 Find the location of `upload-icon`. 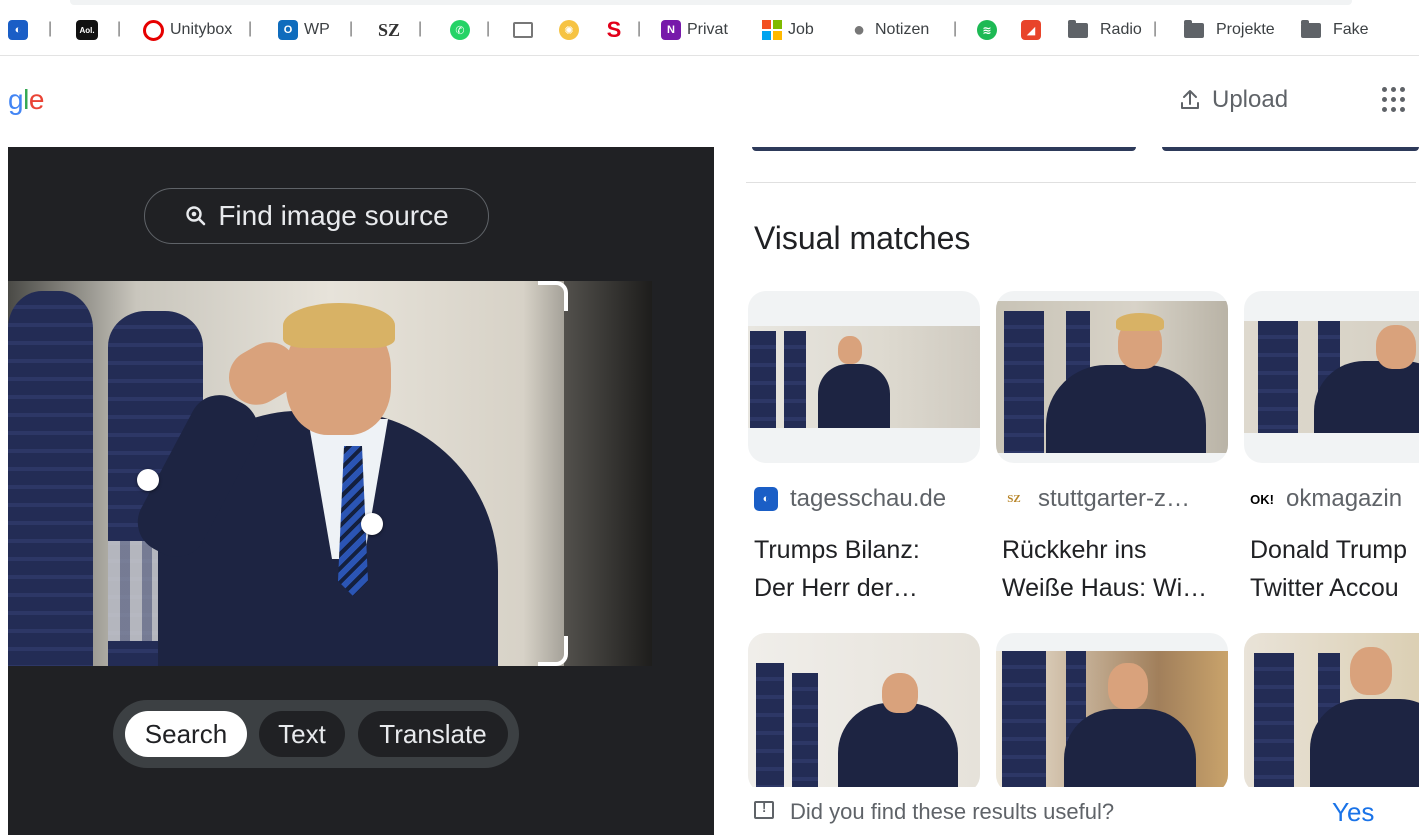

upload-icon is located at coordinates (1190, 99).